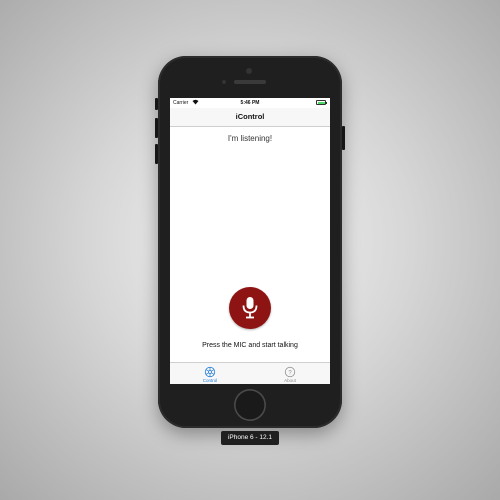  What do you see at coordinates (250, 345) in the screenshot?
I see `instruction-text: Press the MIC and start talking` at bounding box center [250, 345].